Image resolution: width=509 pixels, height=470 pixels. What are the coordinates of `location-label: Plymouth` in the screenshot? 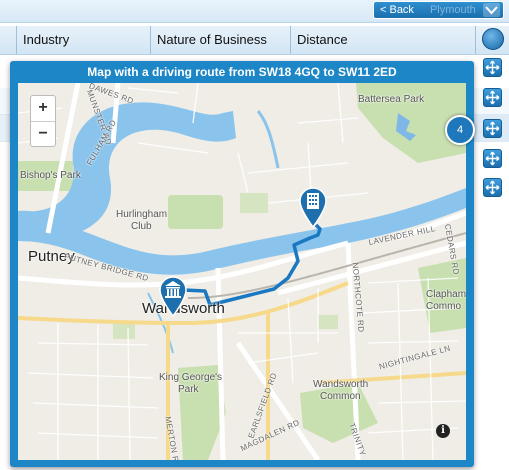 It's located at (452, 10).